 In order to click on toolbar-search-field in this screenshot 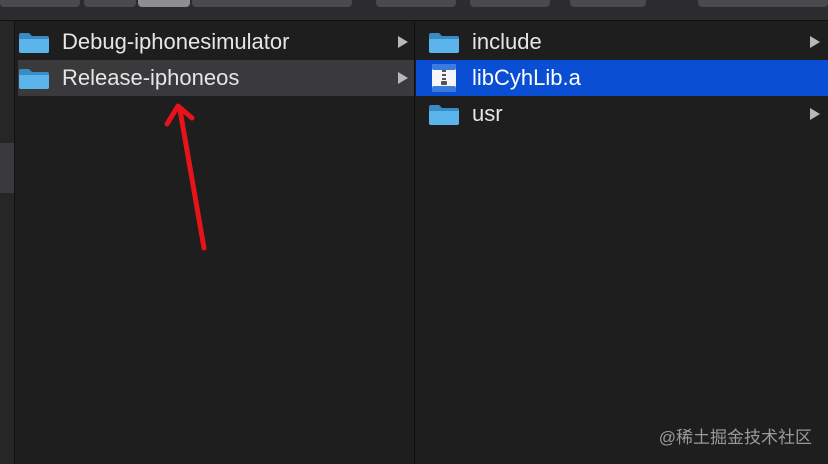, I will do `click(763, 3)`.